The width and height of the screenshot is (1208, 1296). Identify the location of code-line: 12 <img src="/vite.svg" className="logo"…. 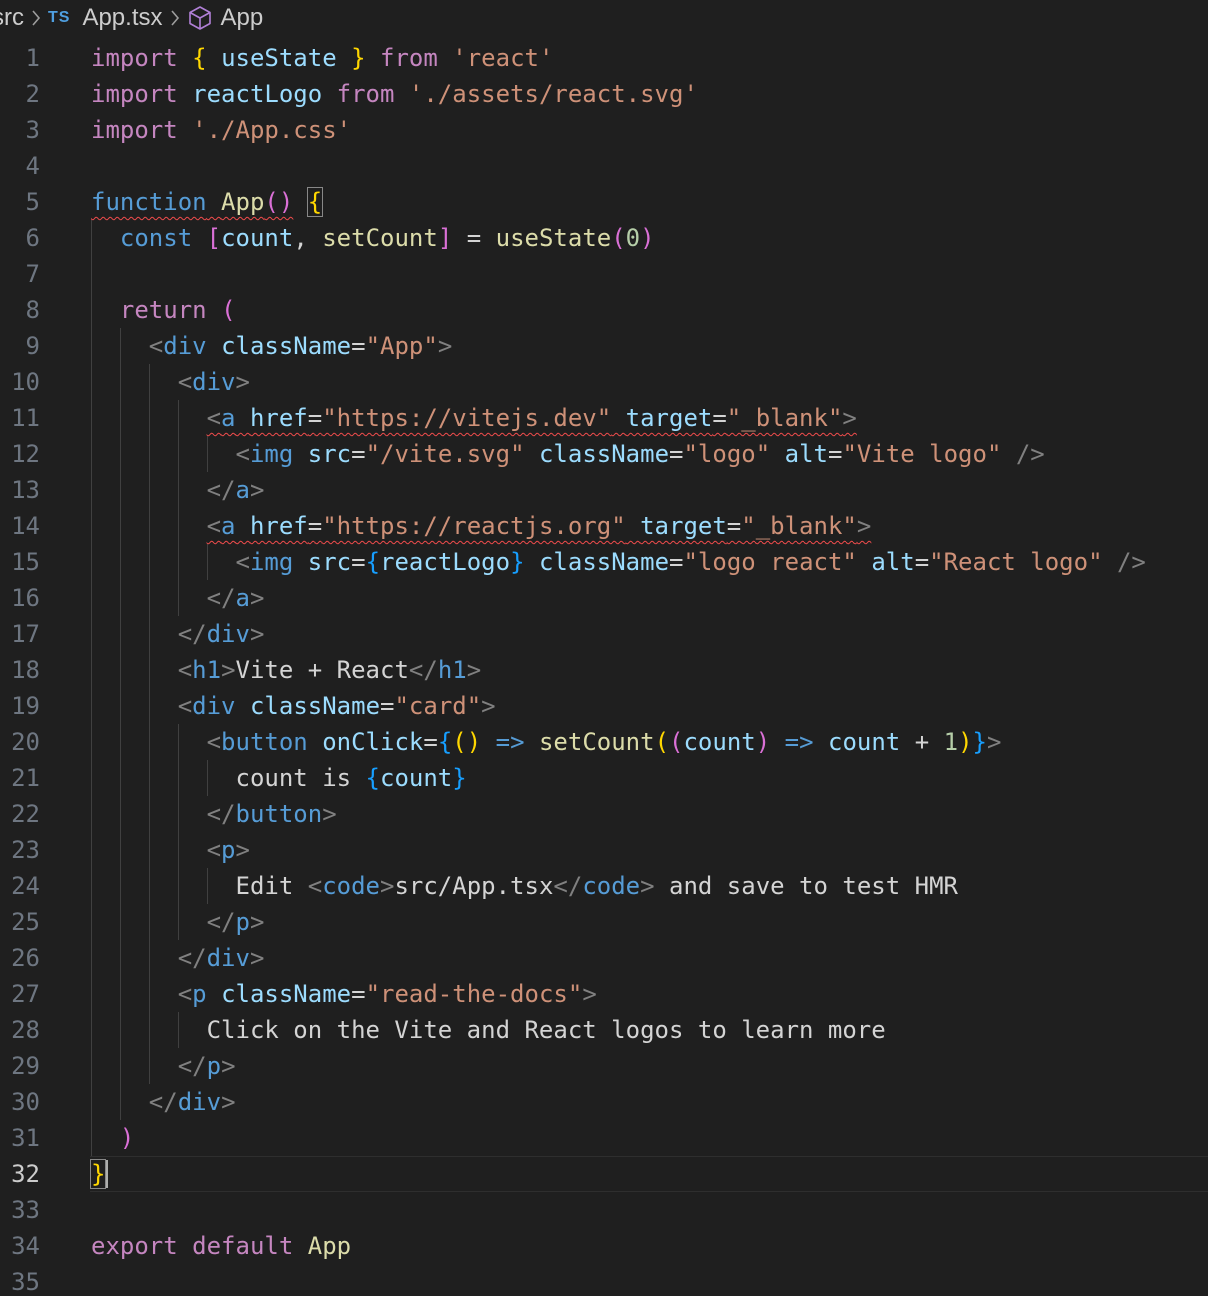
(604, 454).